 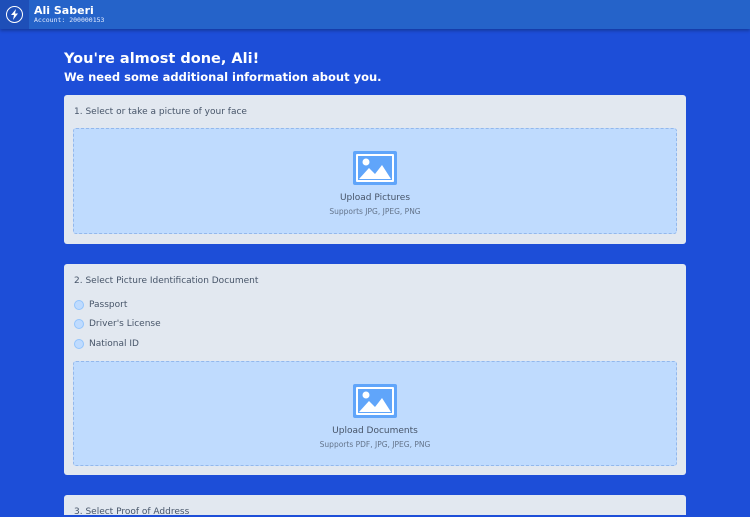 I want to click on user-info: Ali Saberi Account: 200000153, so click(x=69, y=14).